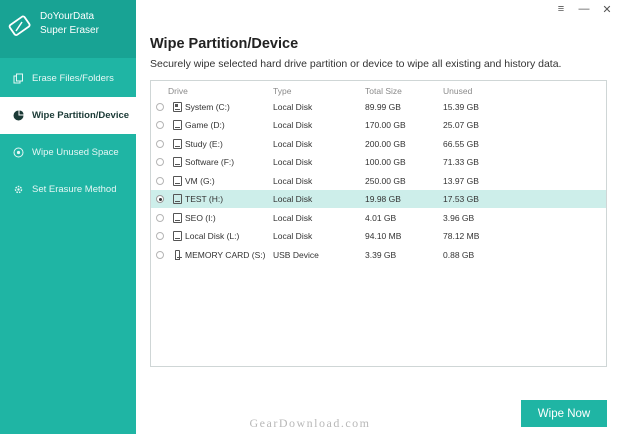  I want to click on drive-name: Game (D:), so click(205, 125).